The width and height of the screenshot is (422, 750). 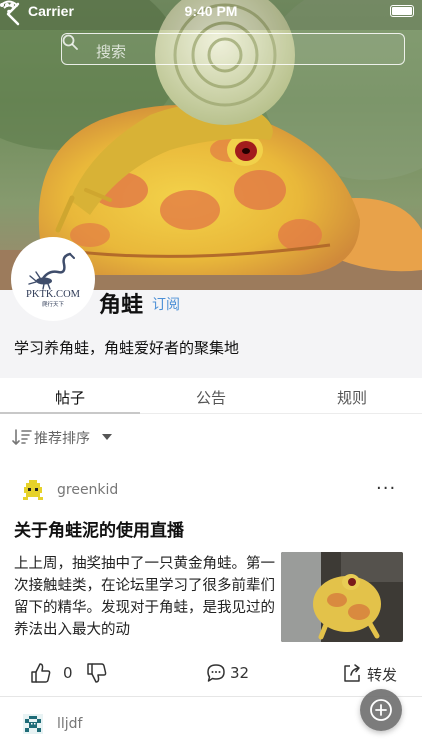 I want to click on status-bar: Carrier 9:40 PM, so click(x=211, y=11).